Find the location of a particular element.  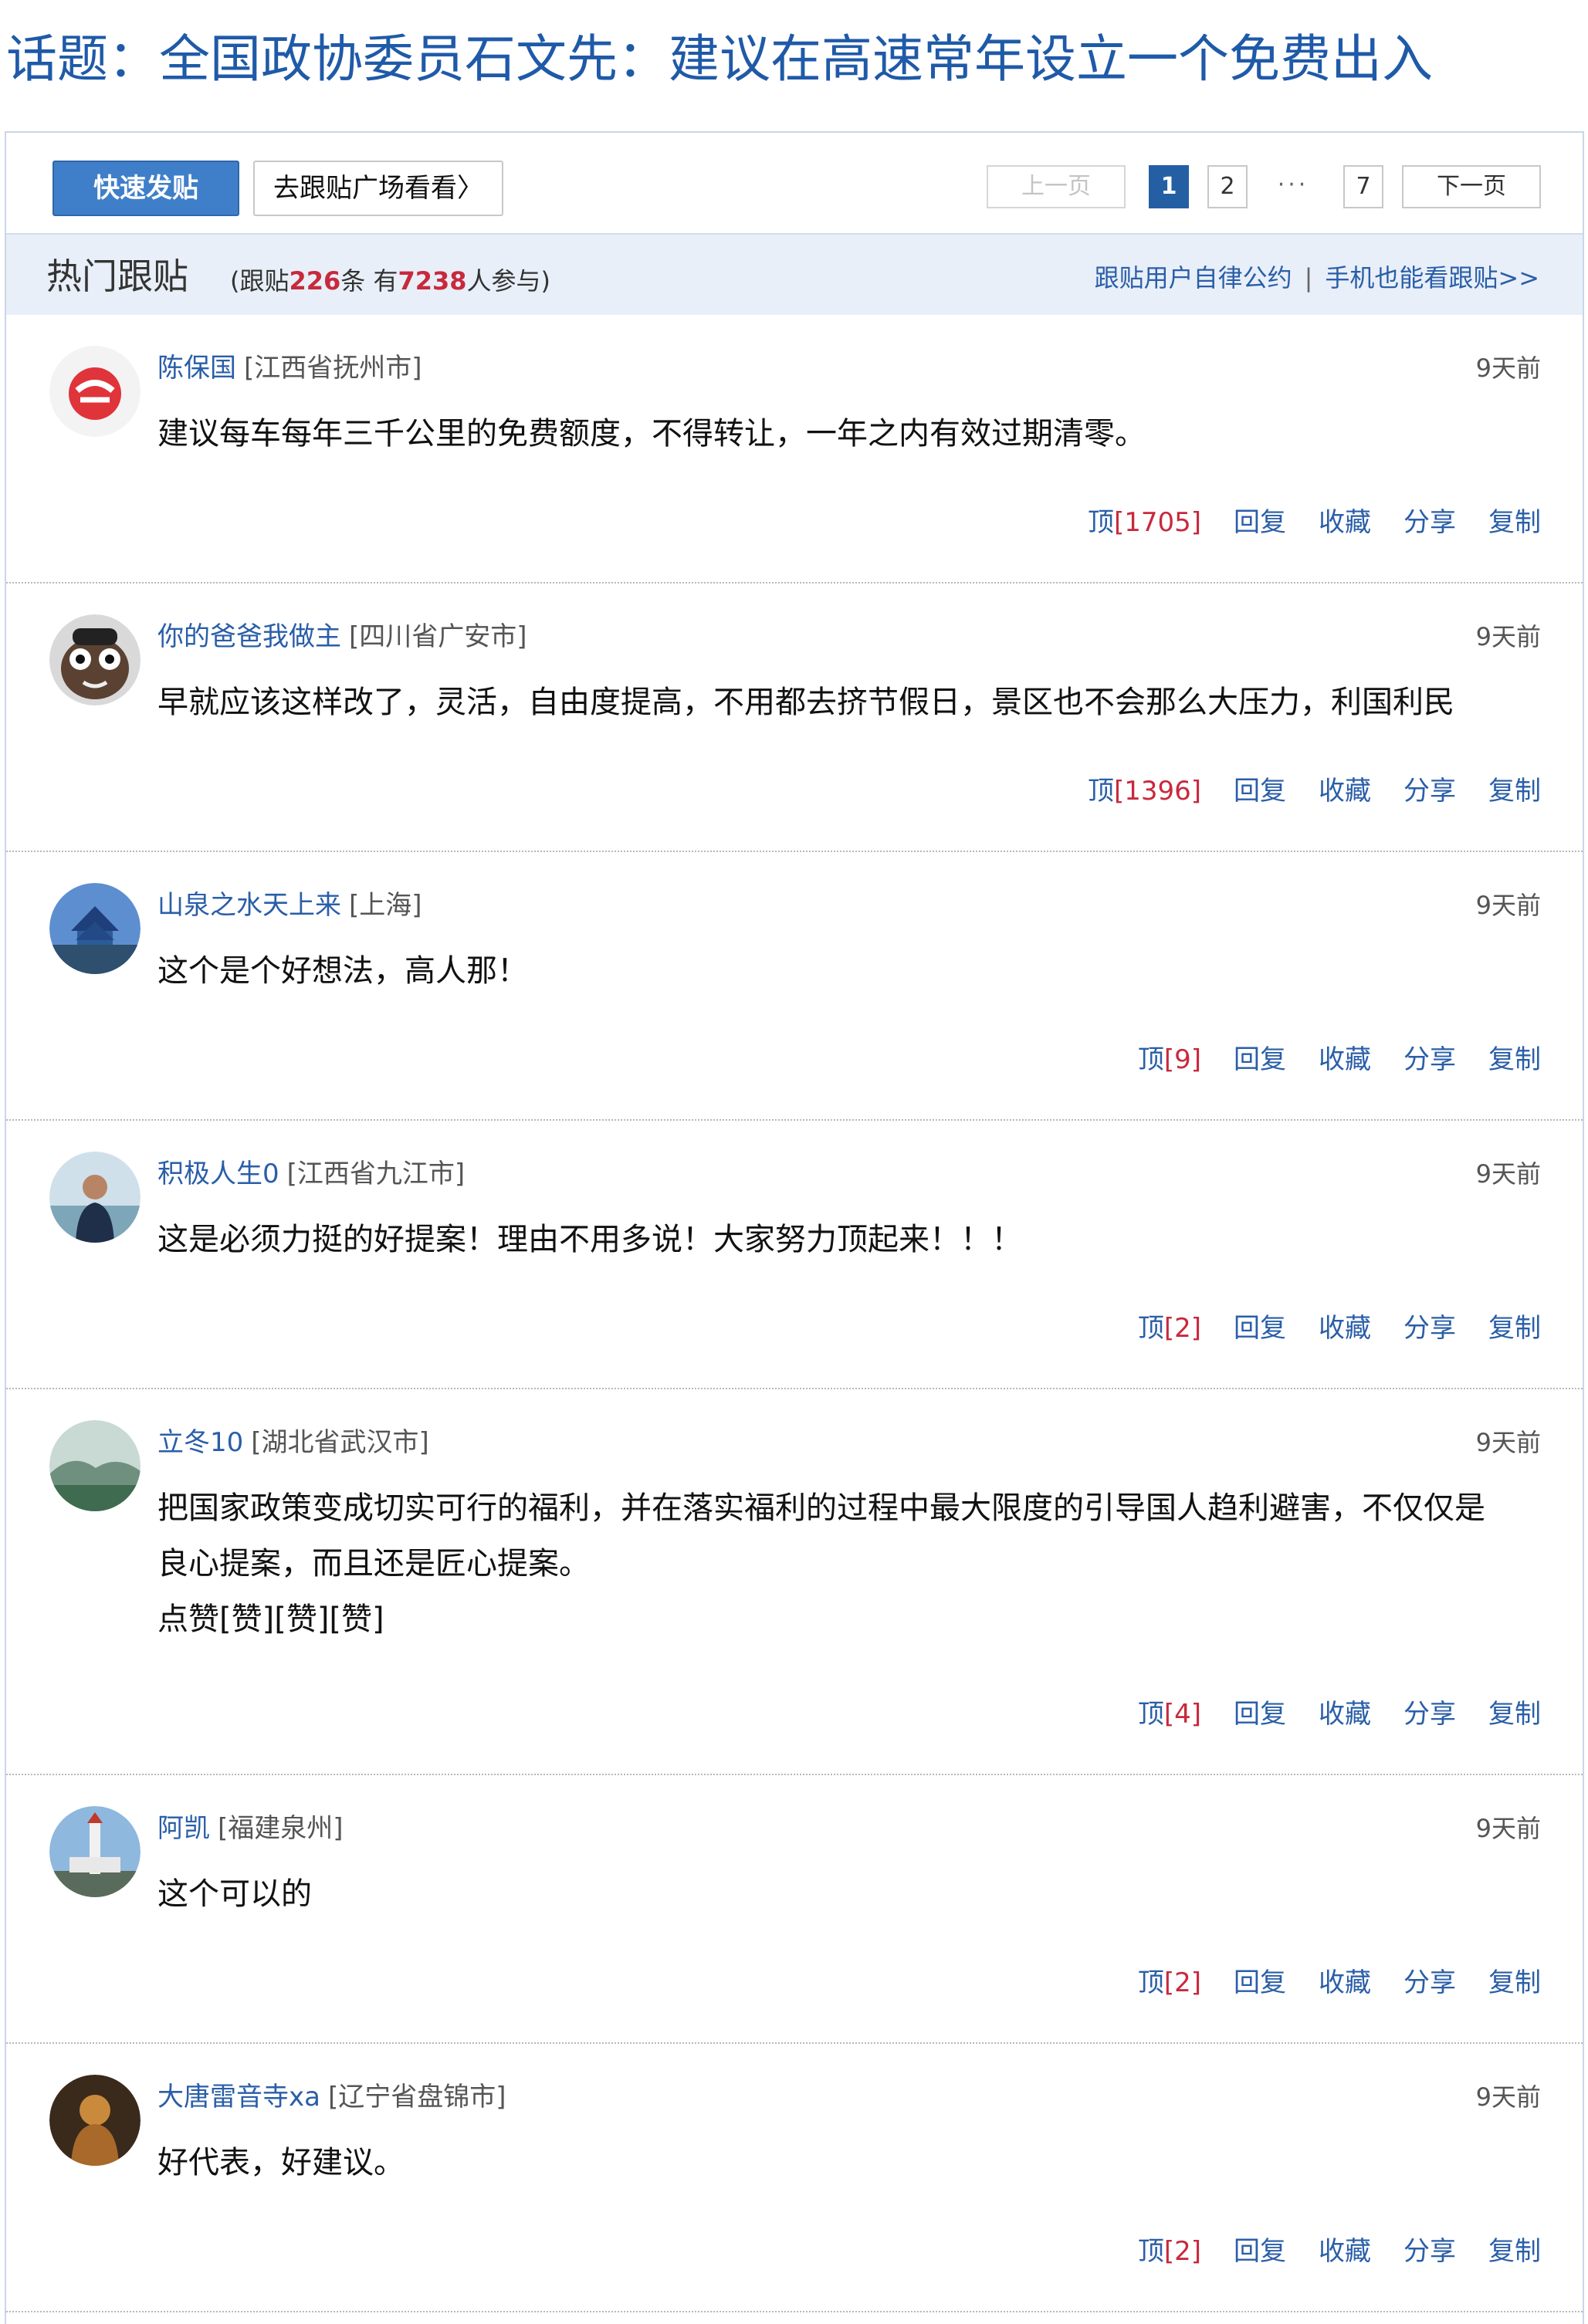

participant-count: 7238 is located at coordinates (433, 281).